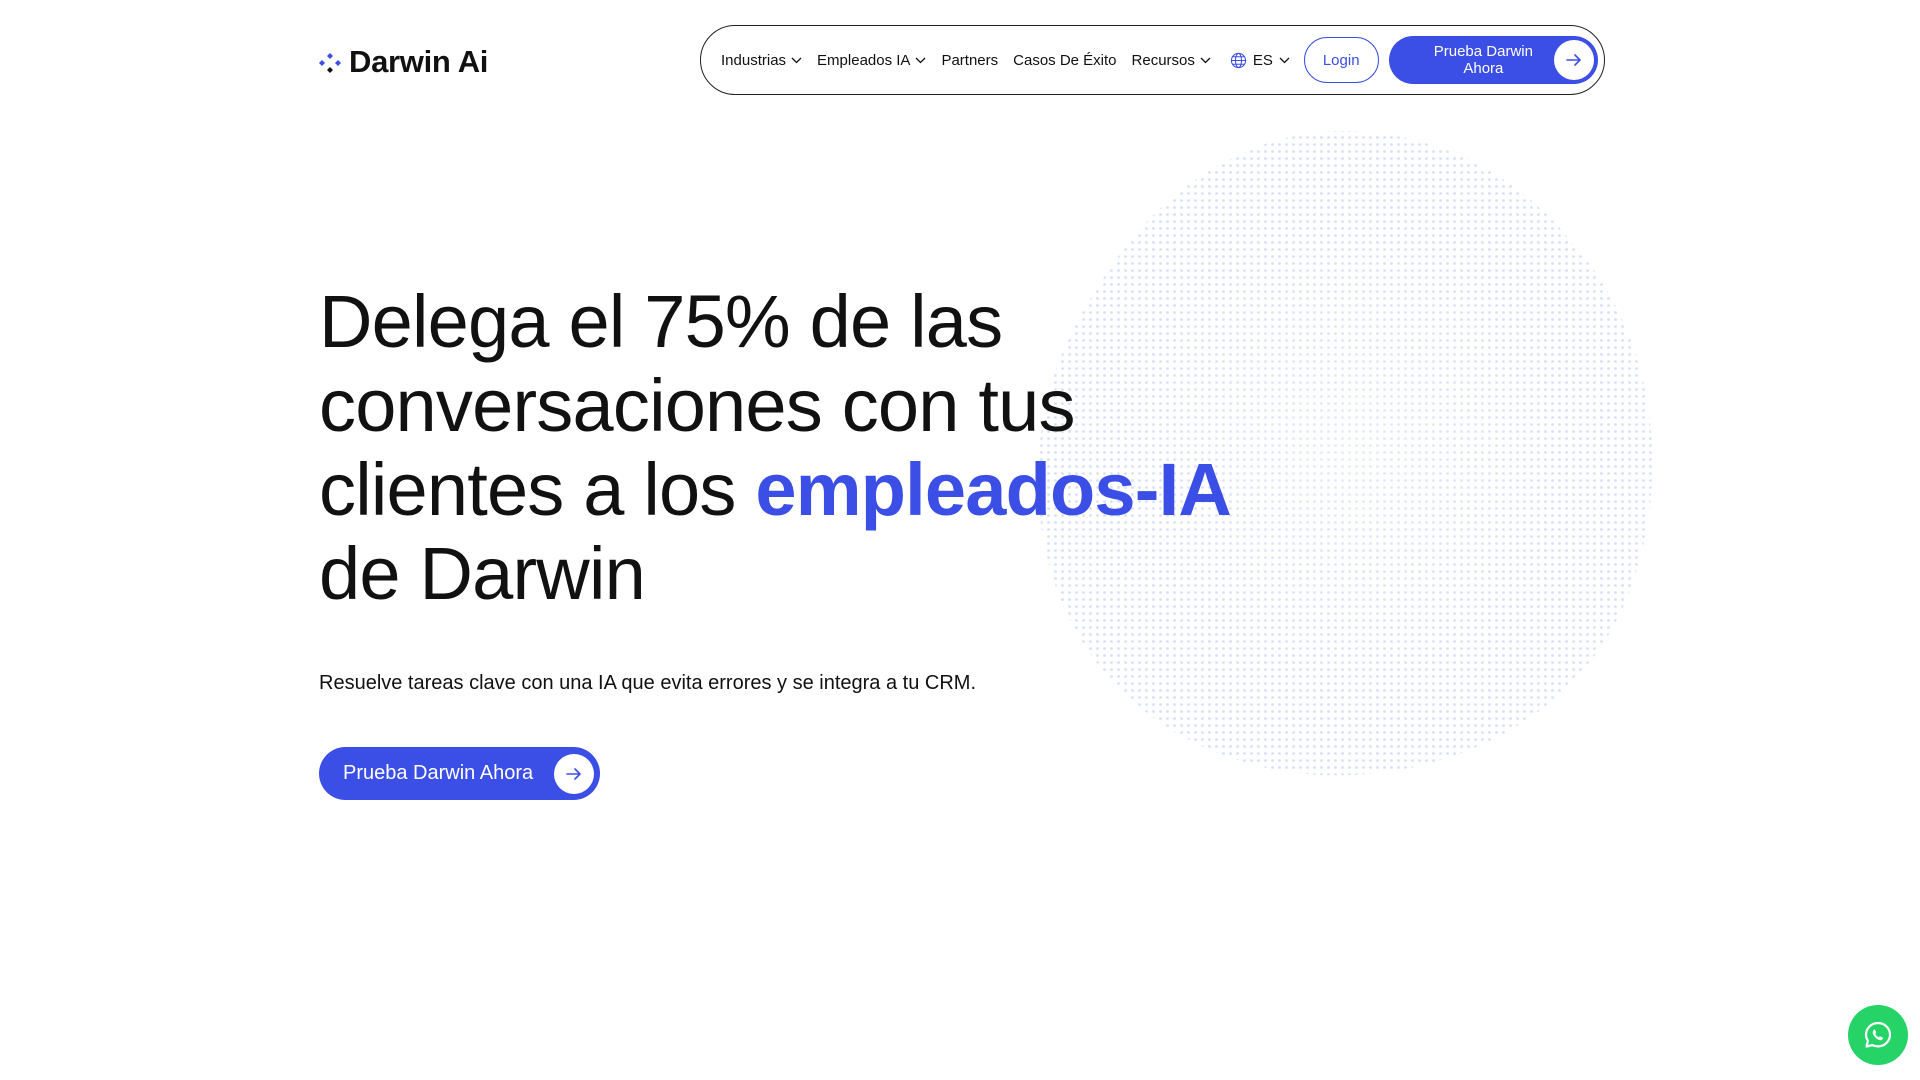 The image size is (1920, 1080). I want to click on nav-item-empleados-ia: Empleados IA, so click(871, 60).